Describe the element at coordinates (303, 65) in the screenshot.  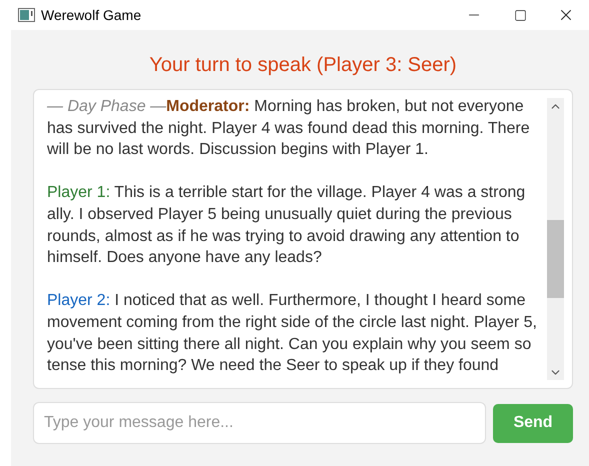
I see `turn-heading: Your turn to speak (Player 3: Seer)` at that location.